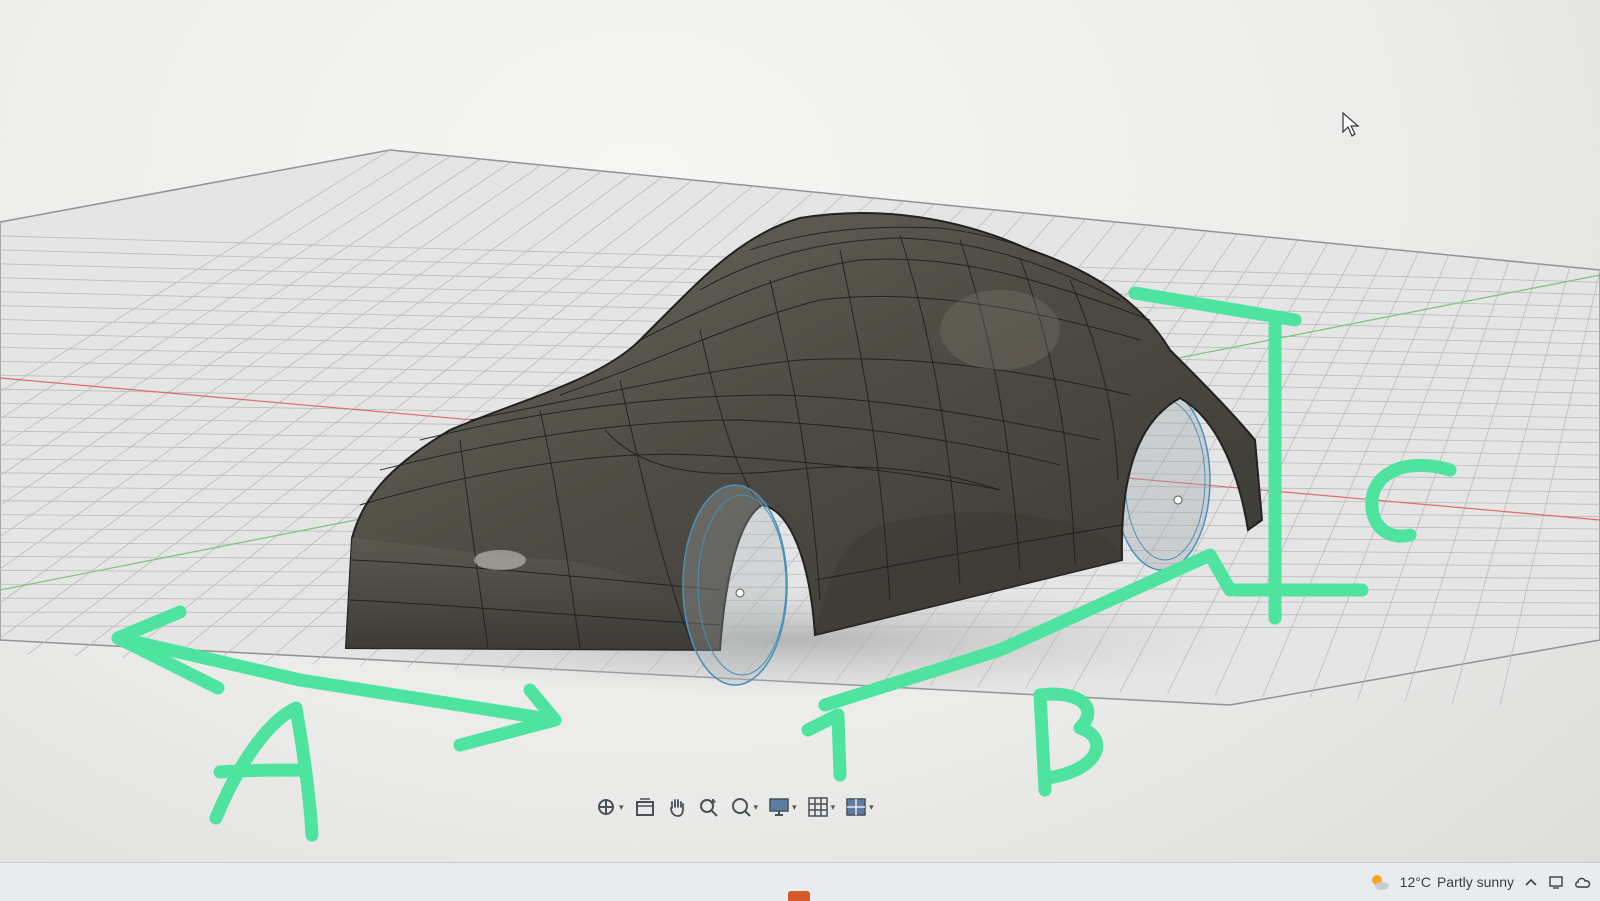 This screenshot has height=901, width=1600. Describe the element at coordinates (1556, 882) in the screenshot. I see `network-icon` at that location.